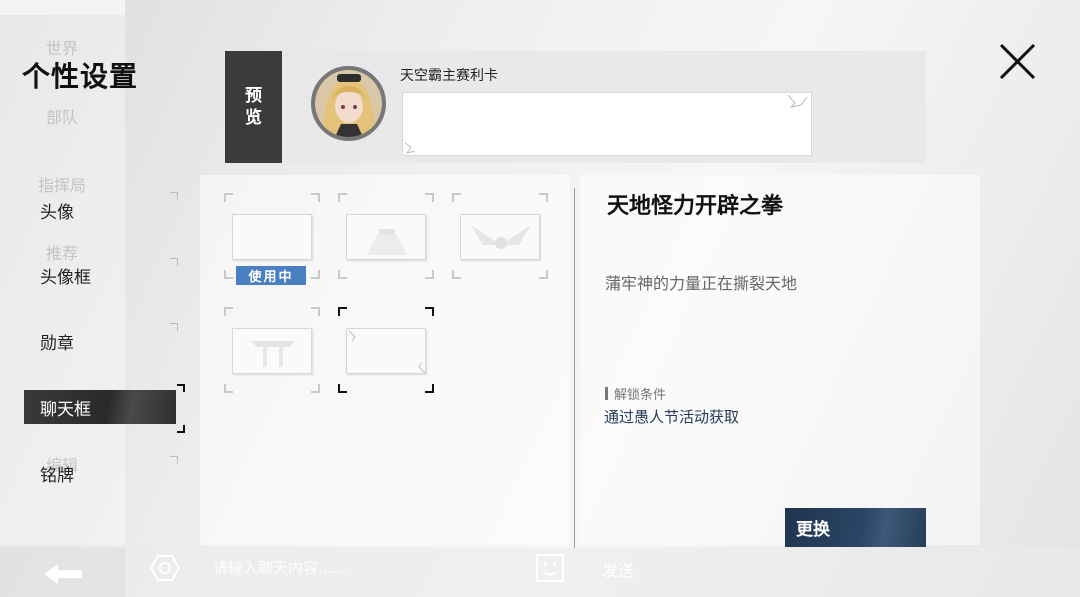  Describe the element at coordinates (57, 475) in the screenshot. I see `nav-item-label: 铭牌` at that location.